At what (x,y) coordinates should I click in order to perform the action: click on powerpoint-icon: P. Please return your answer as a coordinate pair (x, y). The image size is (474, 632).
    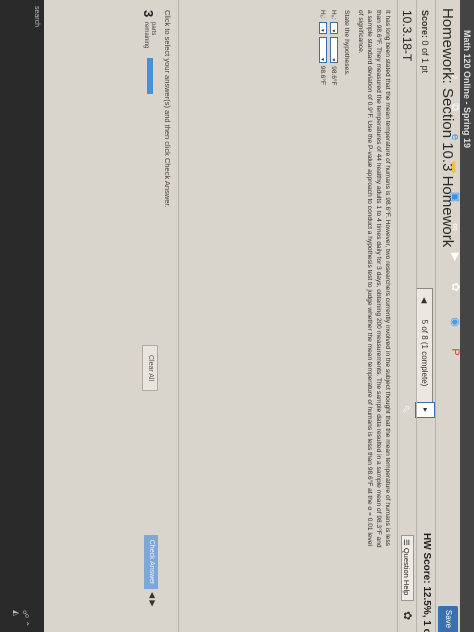
    Looking at the image, I should click on (455, 352).